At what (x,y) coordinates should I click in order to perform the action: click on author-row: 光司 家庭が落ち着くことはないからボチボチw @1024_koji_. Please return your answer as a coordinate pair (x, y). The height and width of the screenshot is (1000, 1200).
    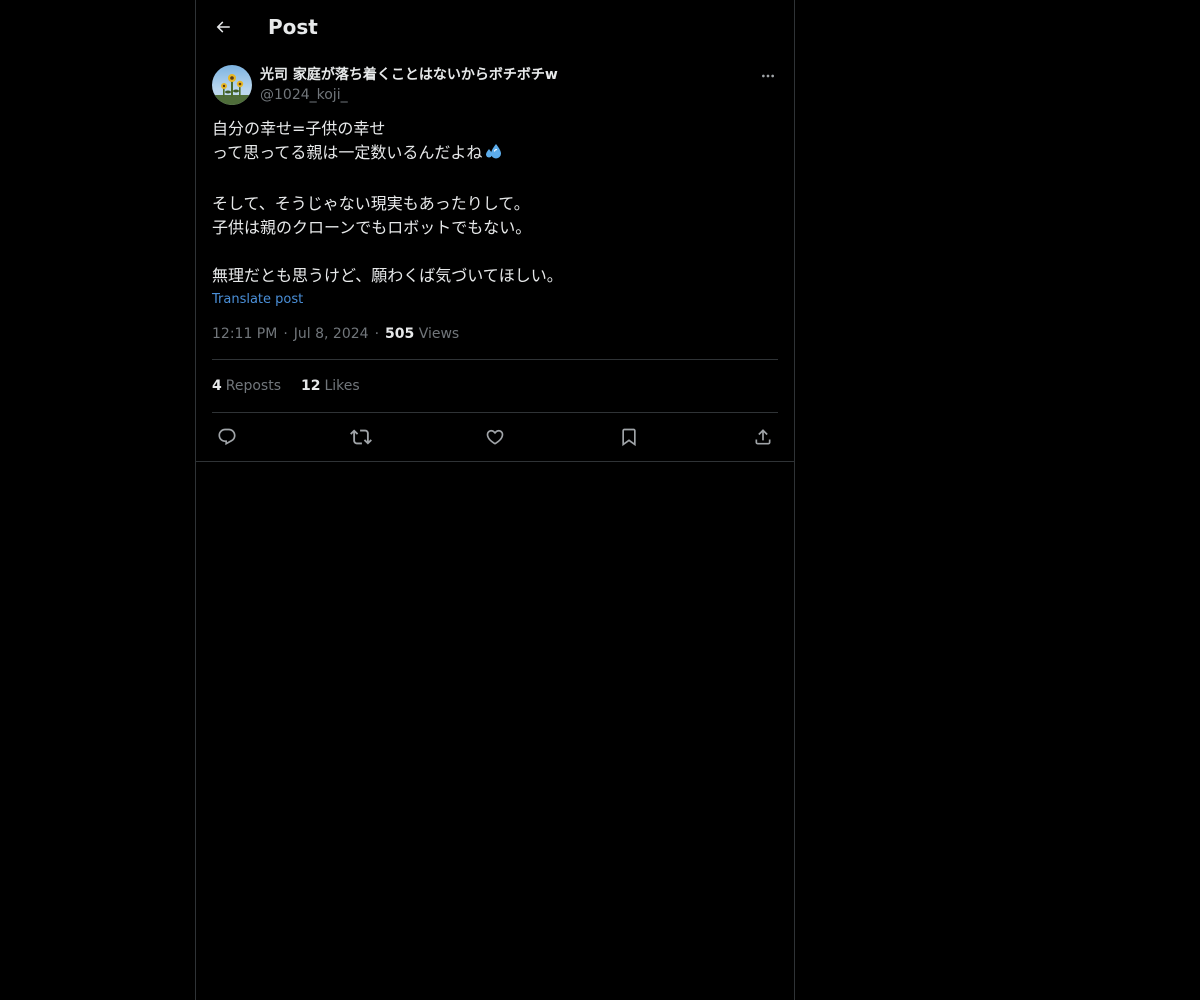
    Looking at the image, I should click on (495, 85).